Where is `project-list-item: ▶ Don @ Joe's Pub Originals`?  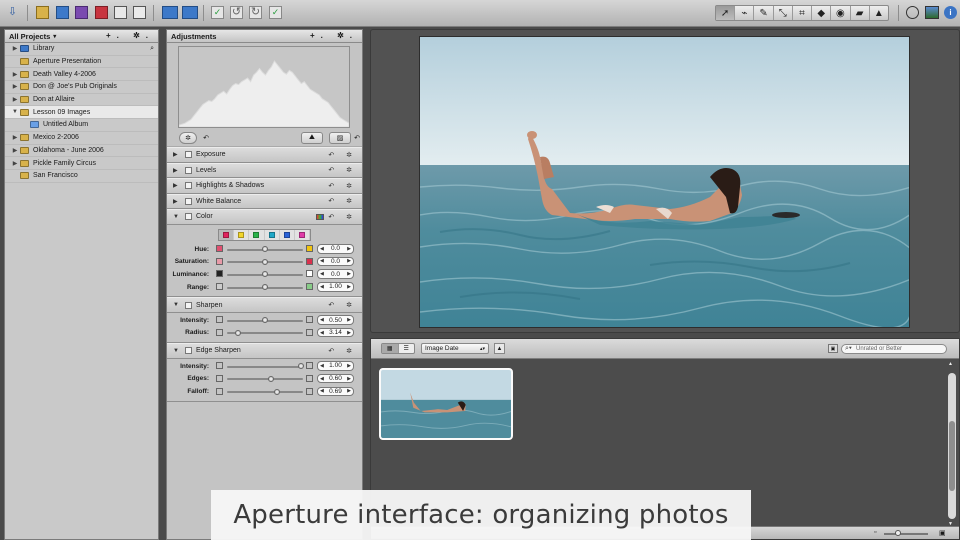 project-list-item: ▶ Don @ Joe's Pub Originals is located at coordinates (81, 87).